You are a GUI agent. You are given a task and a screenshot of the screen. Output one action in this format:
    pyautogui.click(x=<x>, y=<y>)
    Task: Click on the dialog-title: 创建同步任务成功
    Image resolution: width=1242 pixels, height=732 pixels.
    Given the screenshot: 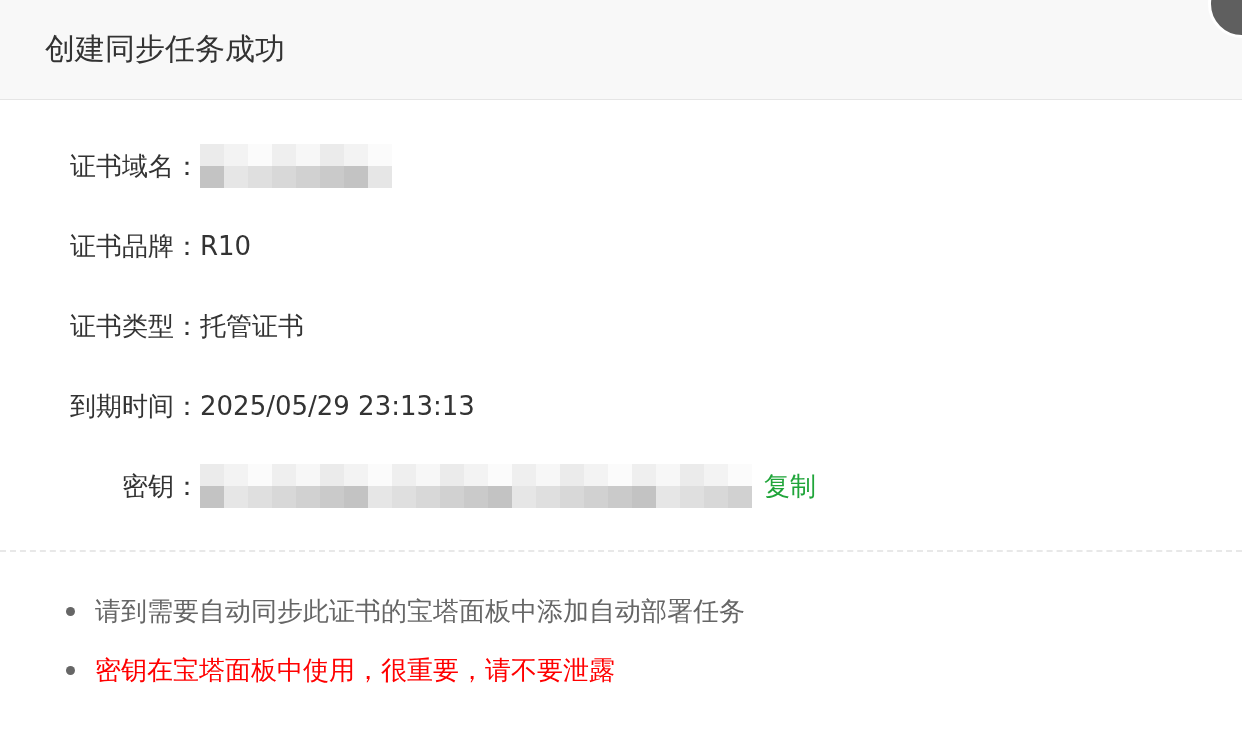 What is the action you would take?
    pyautogui.click(x=165, y=49)
    